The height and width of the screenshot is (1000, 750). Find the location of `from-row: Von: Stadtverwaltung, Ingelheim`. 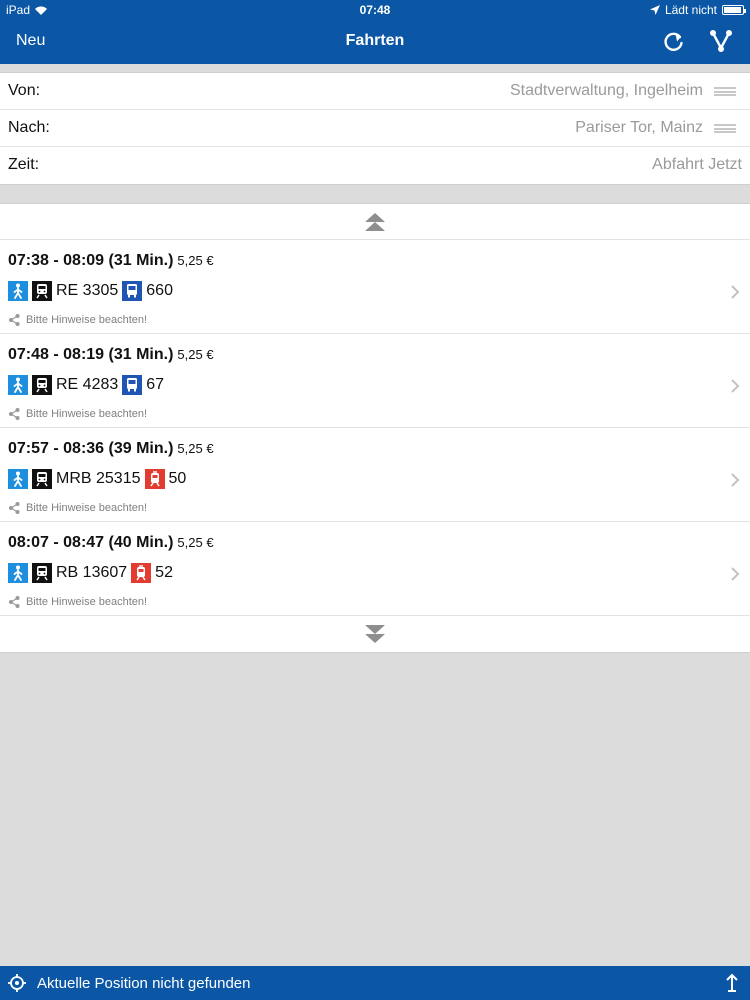

from-row: Von: Stadtverwaltung, Ingelheim is located at coordinates (375, 91).